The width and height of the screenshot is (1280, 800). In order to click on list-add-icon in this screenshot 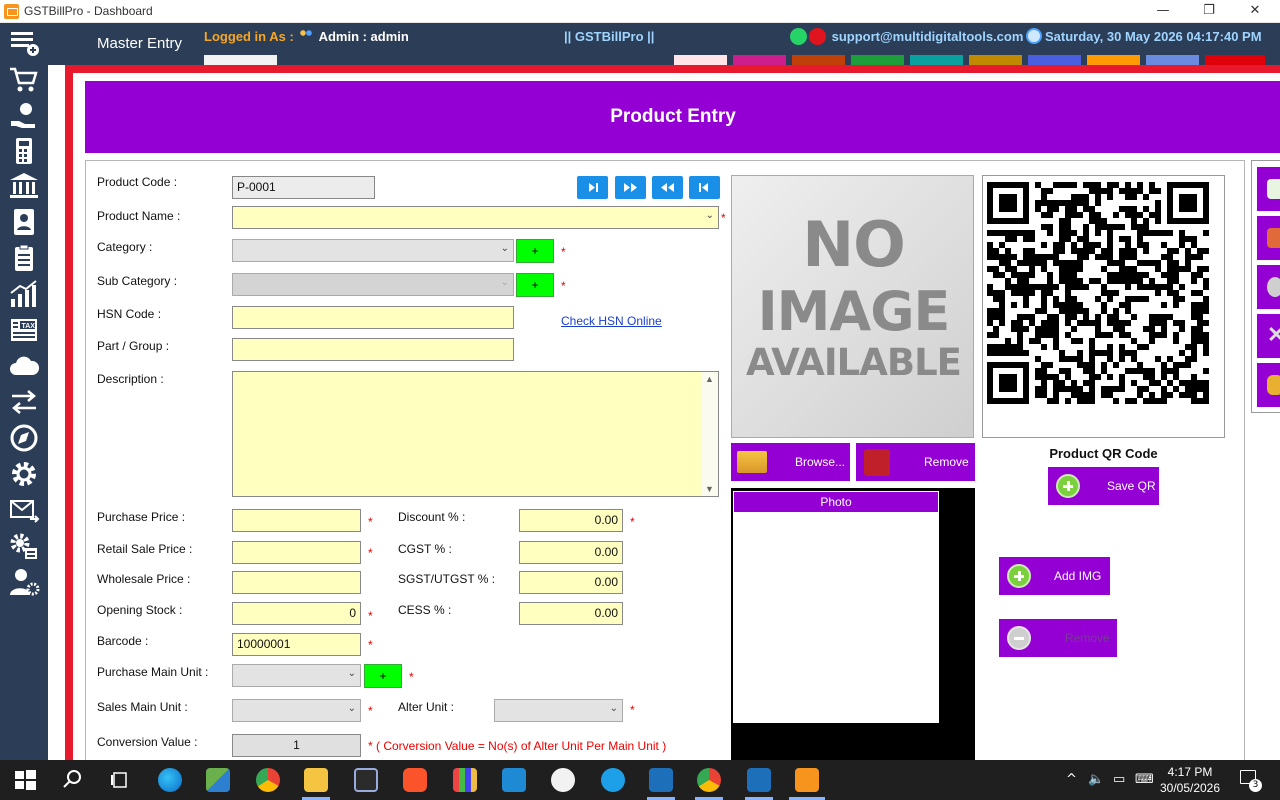, I will do `click(24, 43)`.